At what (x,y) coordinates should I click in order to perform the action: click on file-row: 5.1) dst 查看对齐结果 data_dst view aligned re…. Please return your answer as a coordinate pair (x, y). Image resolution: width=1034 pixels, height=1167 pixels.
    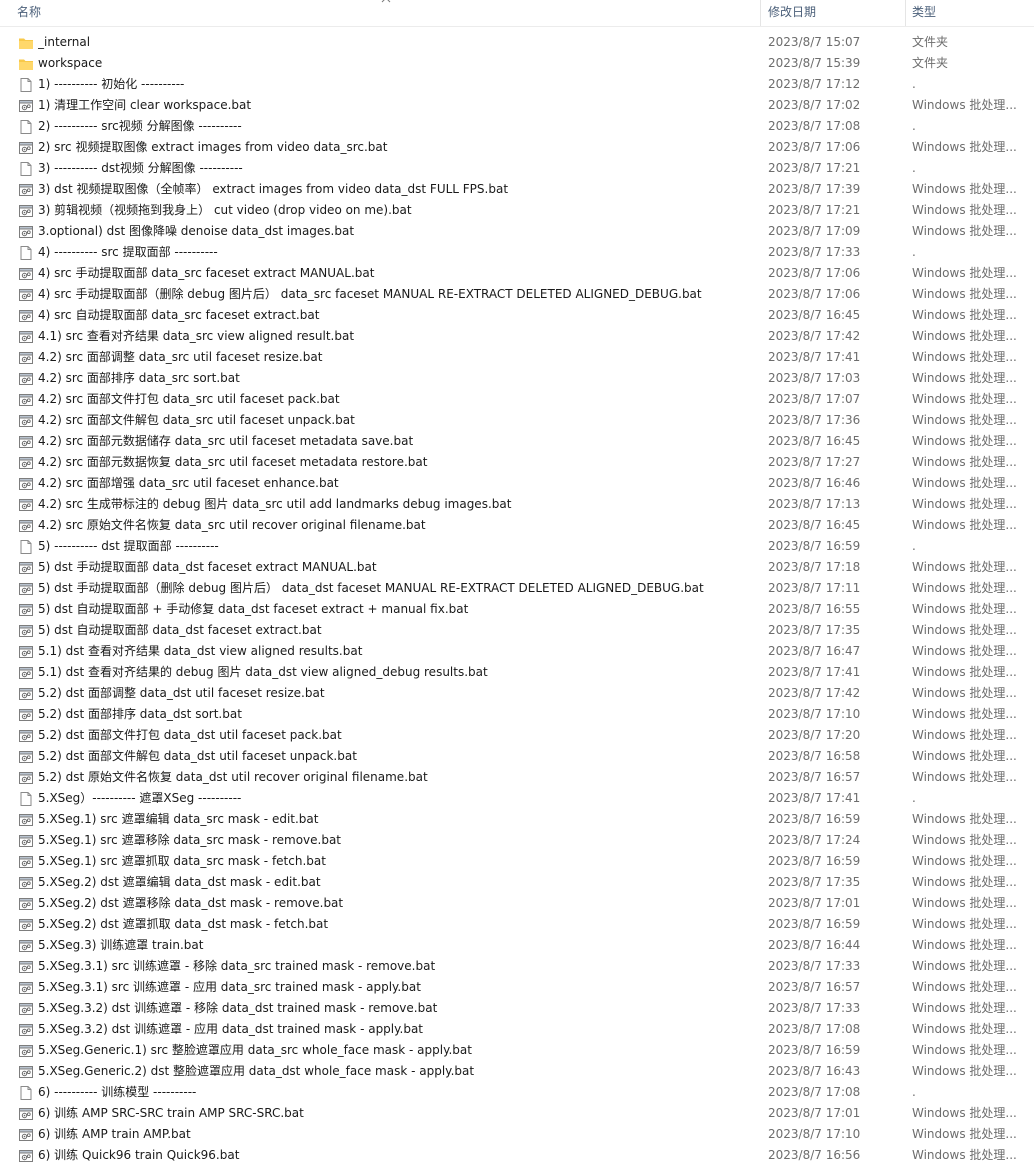
    Looking at the image, I should click on (517, 651).